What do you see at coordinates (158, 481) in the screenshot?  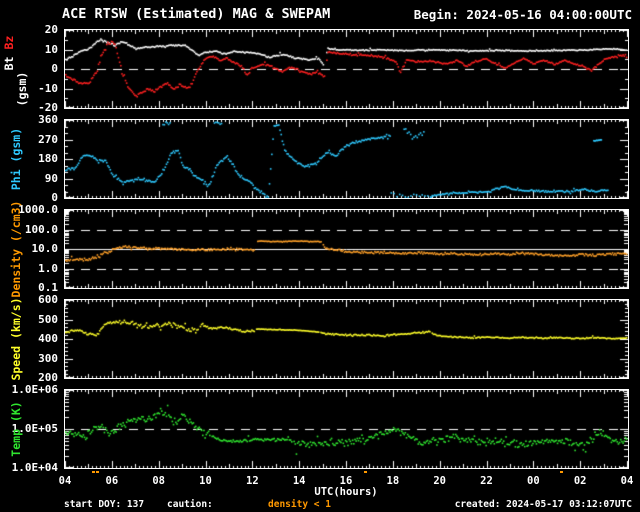 I see `x-tick-label: 08` at bounding box center [158, 481].